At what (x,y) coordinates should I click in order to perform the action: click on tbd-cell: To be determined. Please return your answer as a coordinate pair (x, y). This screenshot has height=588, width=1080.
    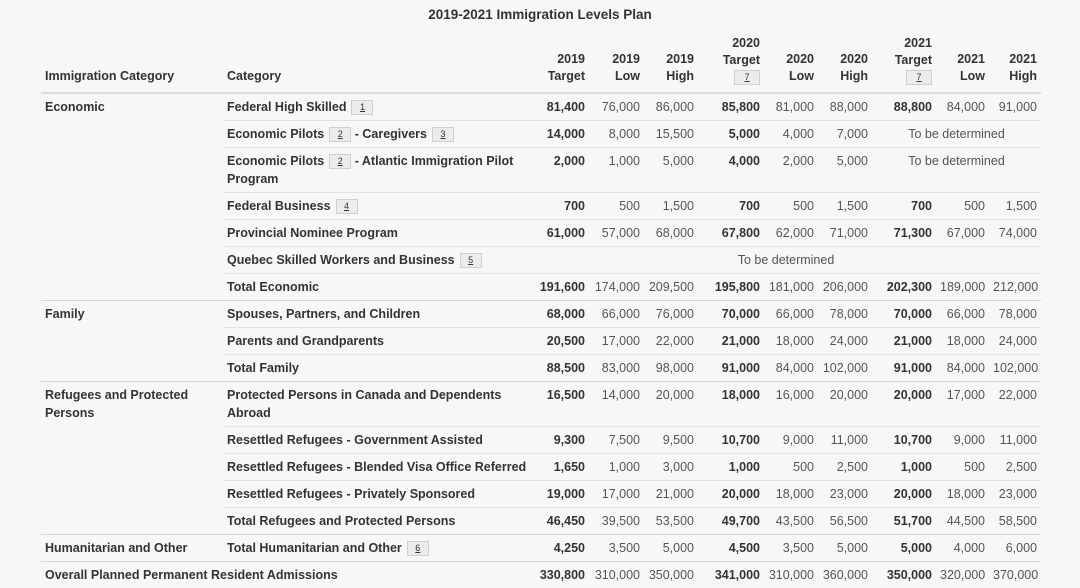
    Looking at the image, I should click on (786, 260).